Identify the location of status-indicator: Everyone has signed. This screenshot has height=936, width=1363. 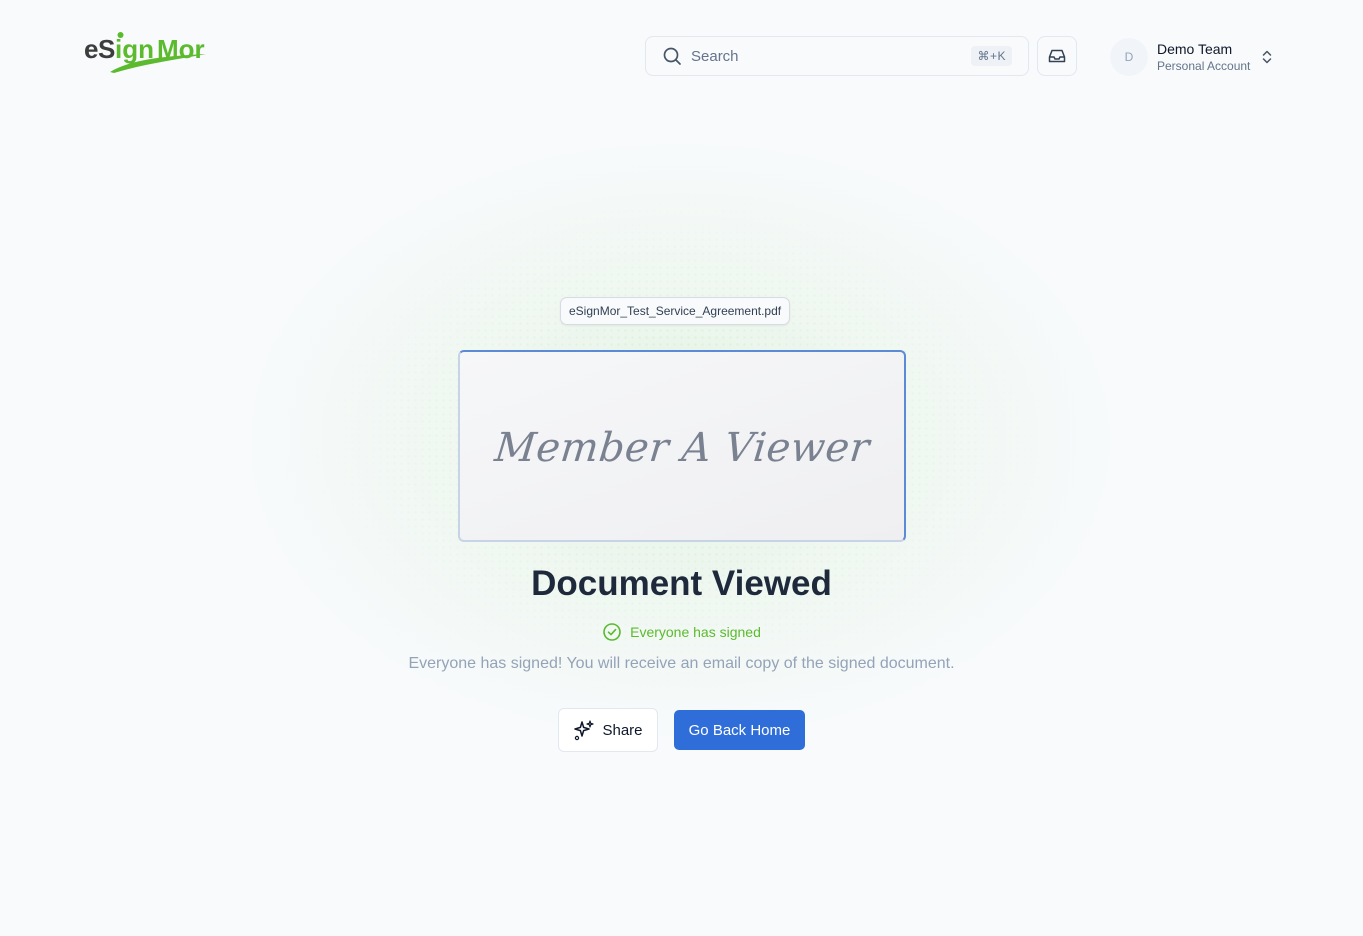
(681, 632).